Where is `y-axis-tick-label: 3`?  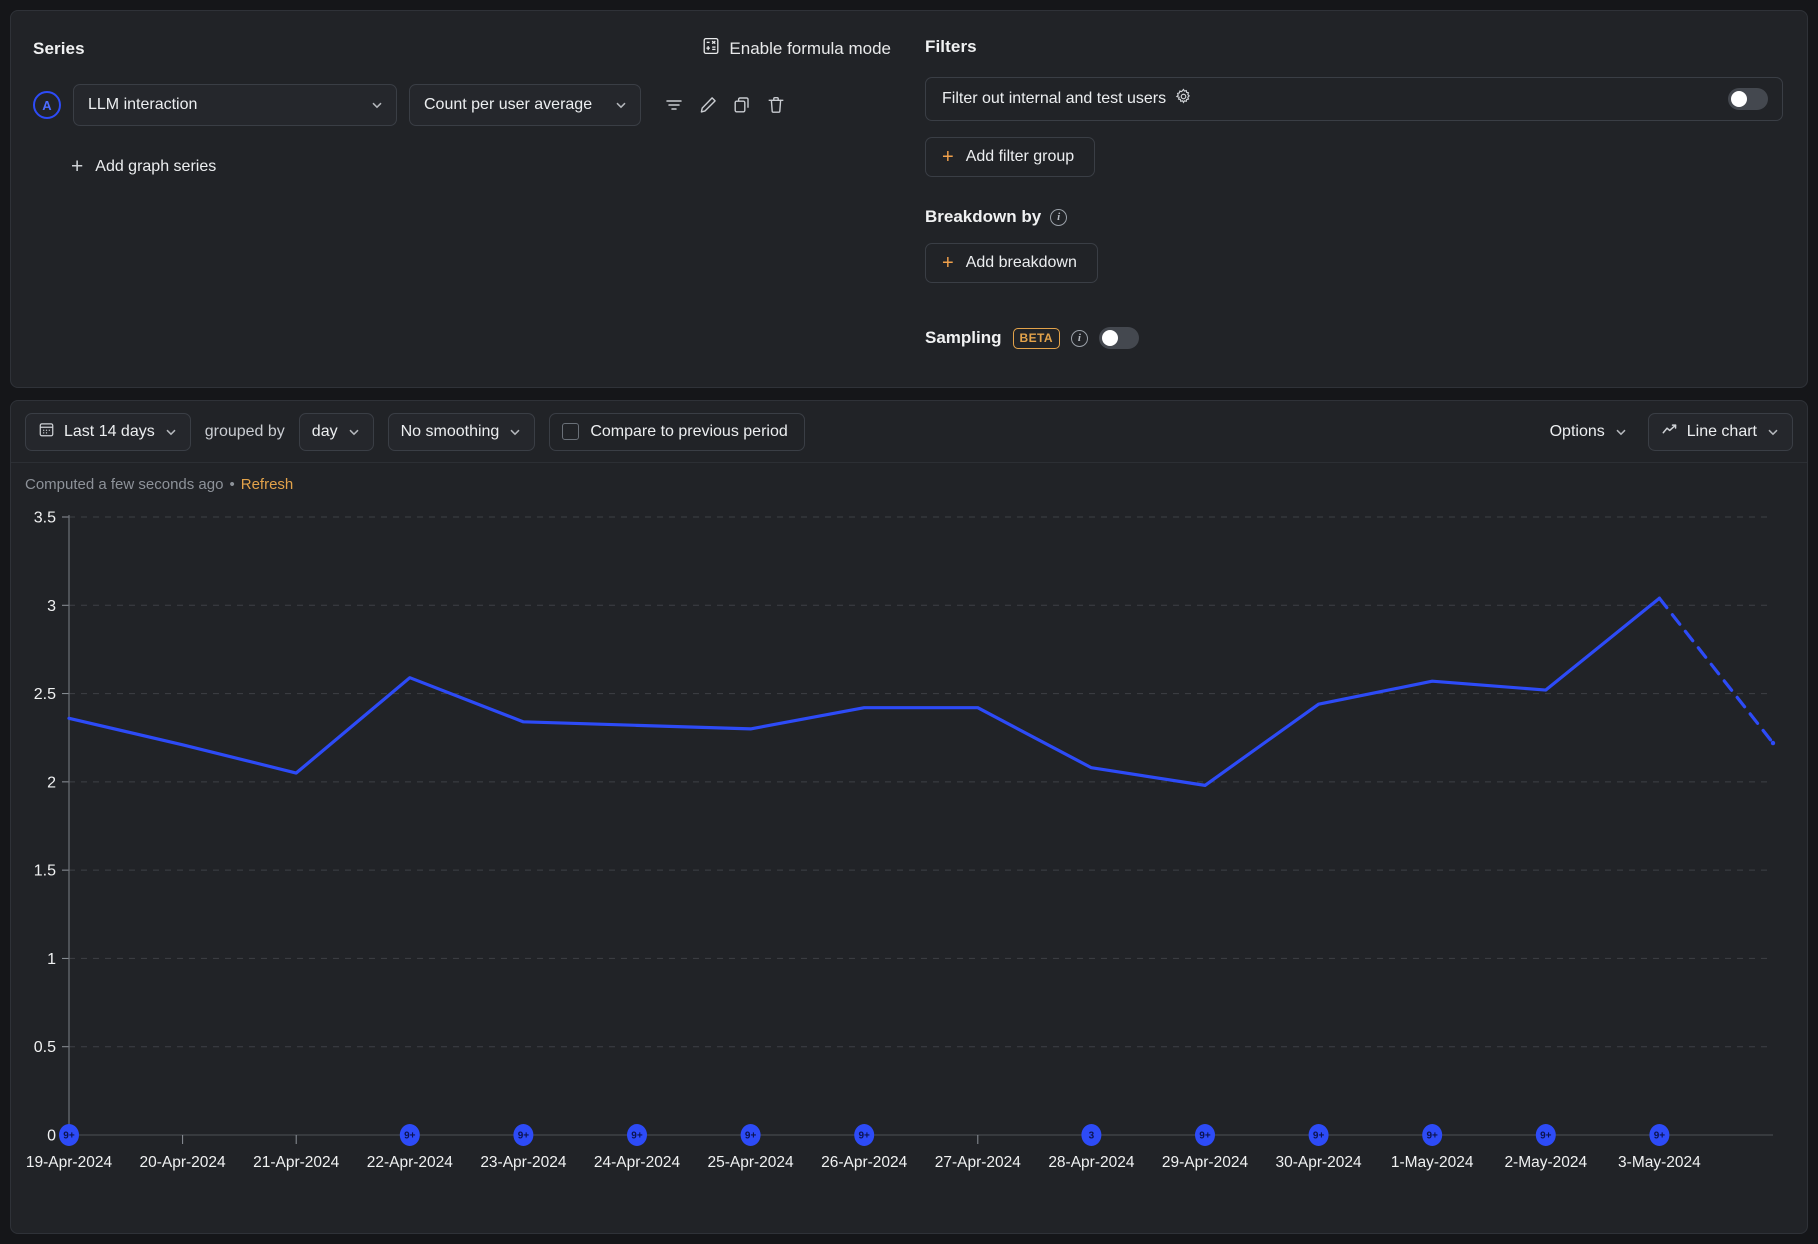
y-axis-tick-label: 3 is located at coordinates (51, 606).